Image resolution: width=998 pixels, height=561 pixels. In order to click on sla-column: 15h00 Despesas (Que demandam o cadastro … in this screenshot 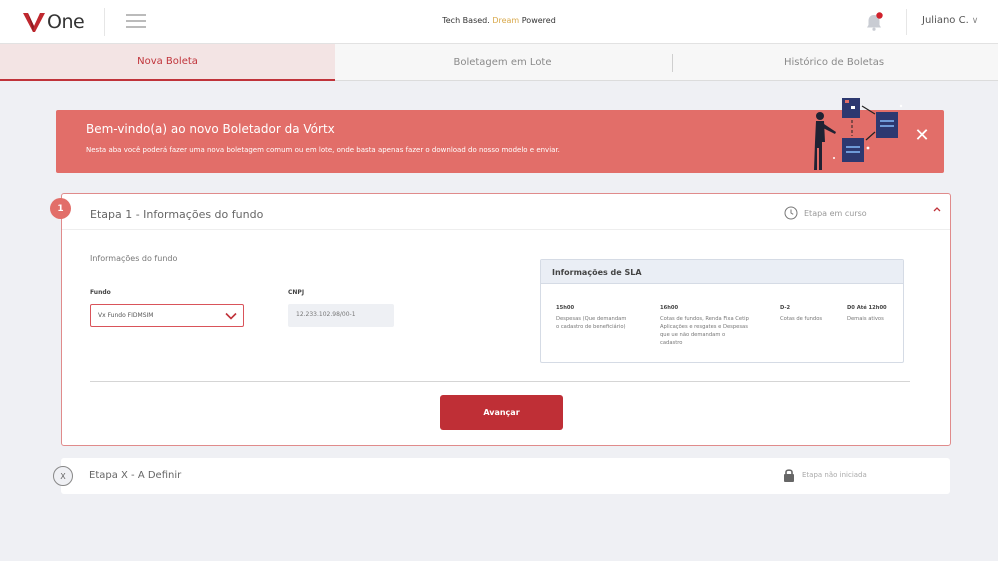, I will do `click(603, 317)`.